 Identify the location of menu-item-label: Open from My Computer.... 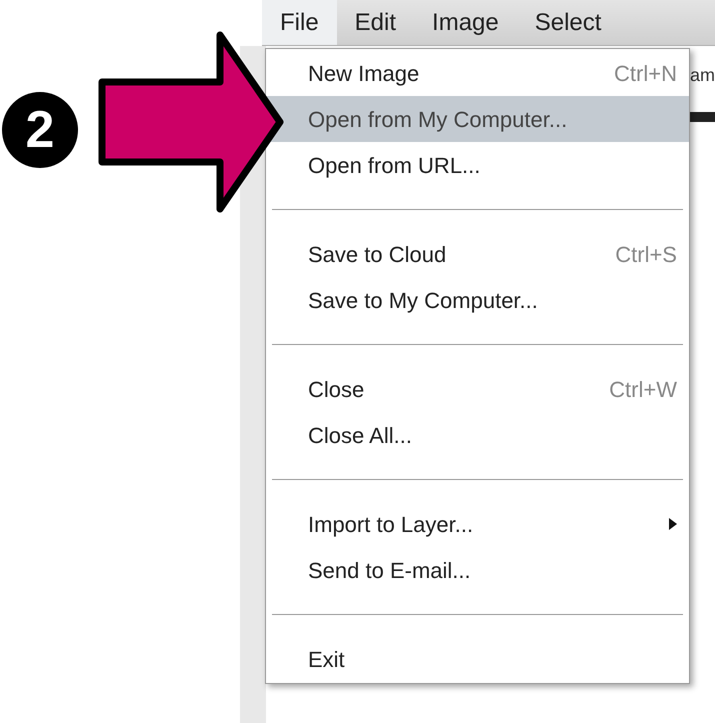
(438, 120).